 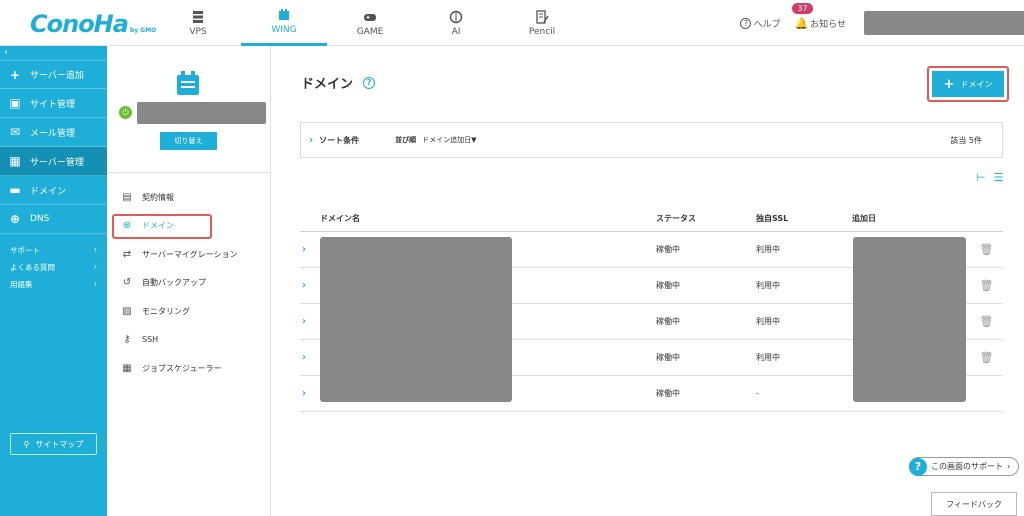 What do you see at coordinates (25, 250) in the screenshot?
I see `sub-label: サポート` at bounding box center [25, 250].